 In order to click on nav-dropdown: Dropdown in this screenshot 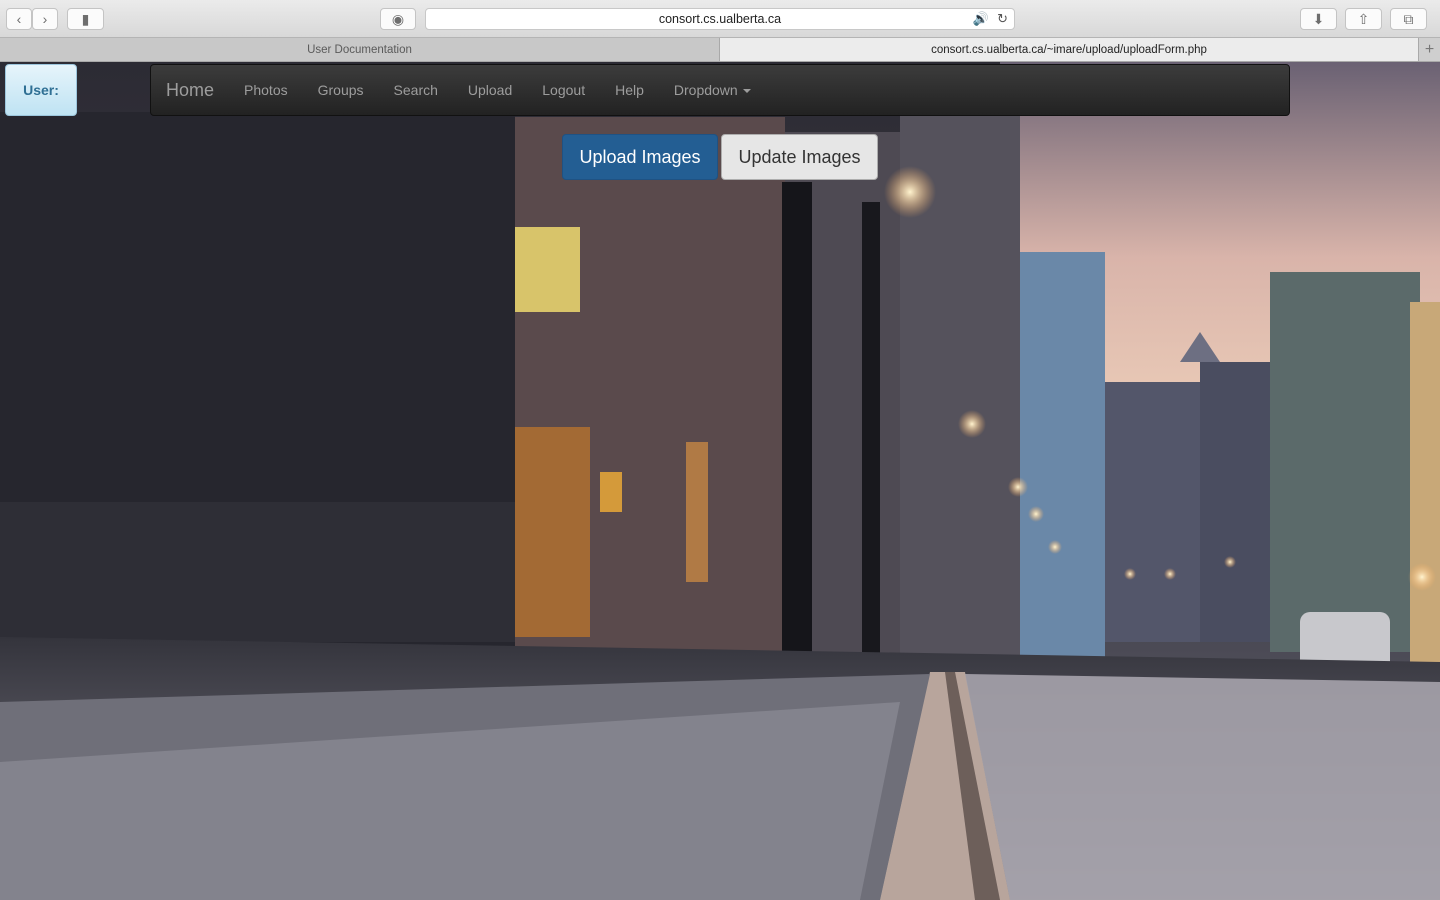, I will do `click(712, 90)`.